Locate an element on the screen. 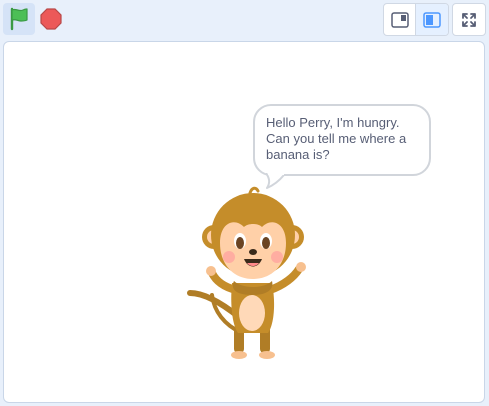 This screenshot has width=489, height=406. fullscreen-icon is located at coordinates (469, 19).